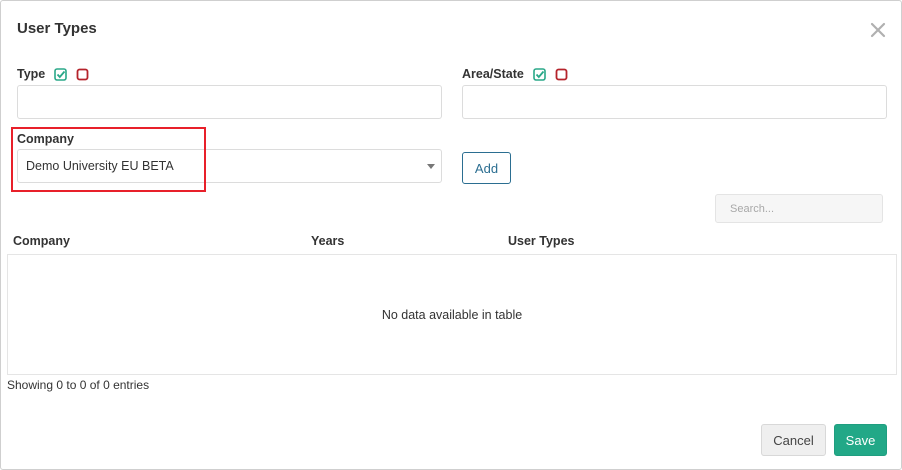 The width and height of the screenshot is (902, 470). What do you see at coordinates (878, 30) in the screenshot?
I see `close-icon` at bounding box center [878, 30].